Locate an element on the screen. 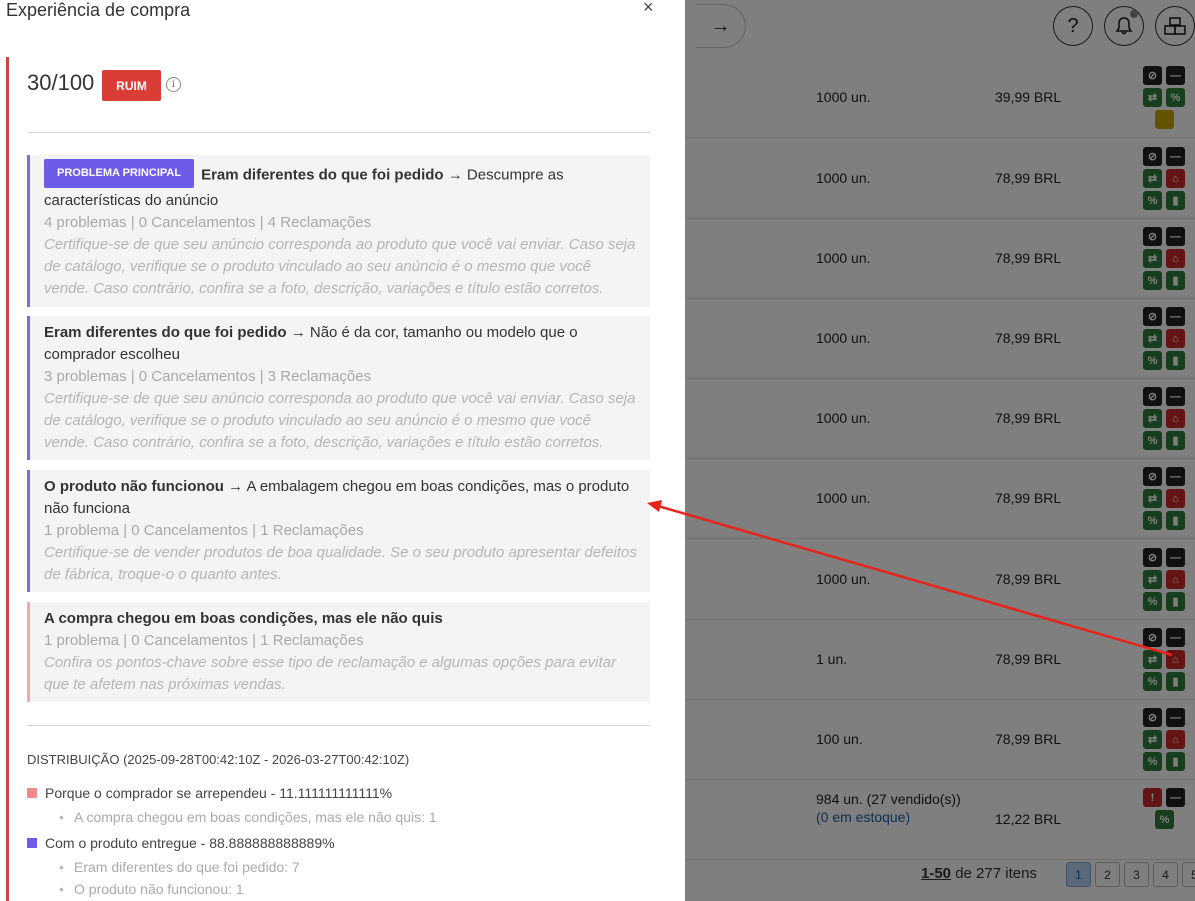  pagination-range: 1-50 is located at coordinates (936, 873).